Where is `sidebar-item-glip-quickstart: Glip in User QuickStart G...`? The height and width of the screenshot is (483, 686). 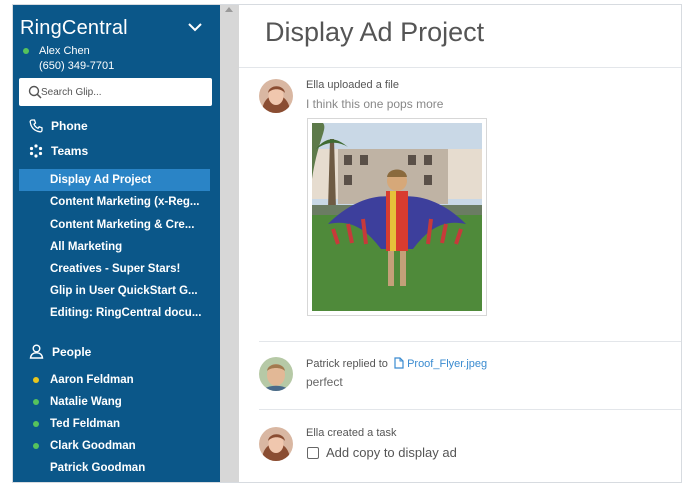 sidebar-item-glip-quickstart: Glip in User QuickStart G... is located at coordinates (114, 291).